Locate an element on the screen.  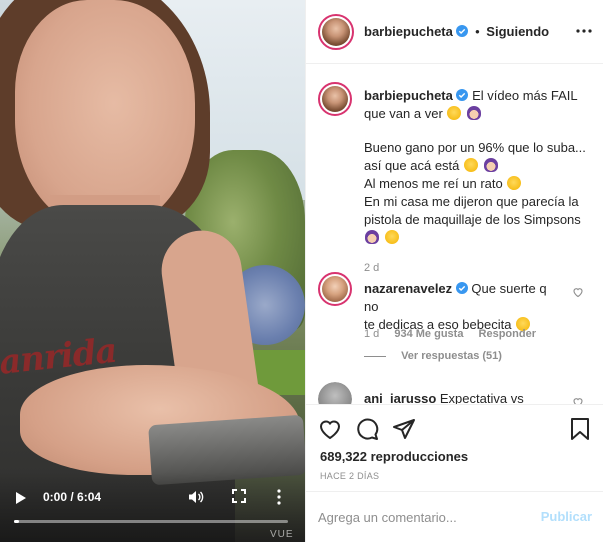
comment-meta: 1 d 934 Me gusta Responder is located at coordinates (456, 334).